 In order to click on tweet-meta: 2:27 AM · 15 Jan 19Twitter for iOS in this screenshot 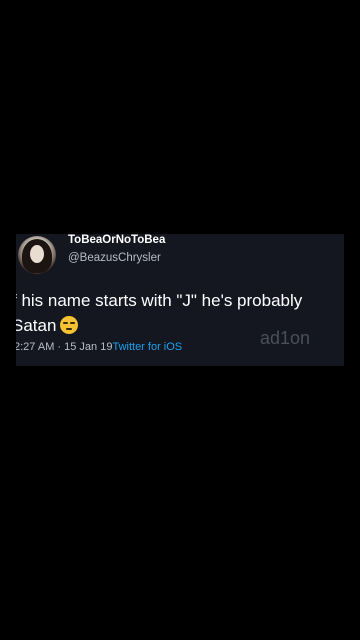, I will do `click(99, 347)`.